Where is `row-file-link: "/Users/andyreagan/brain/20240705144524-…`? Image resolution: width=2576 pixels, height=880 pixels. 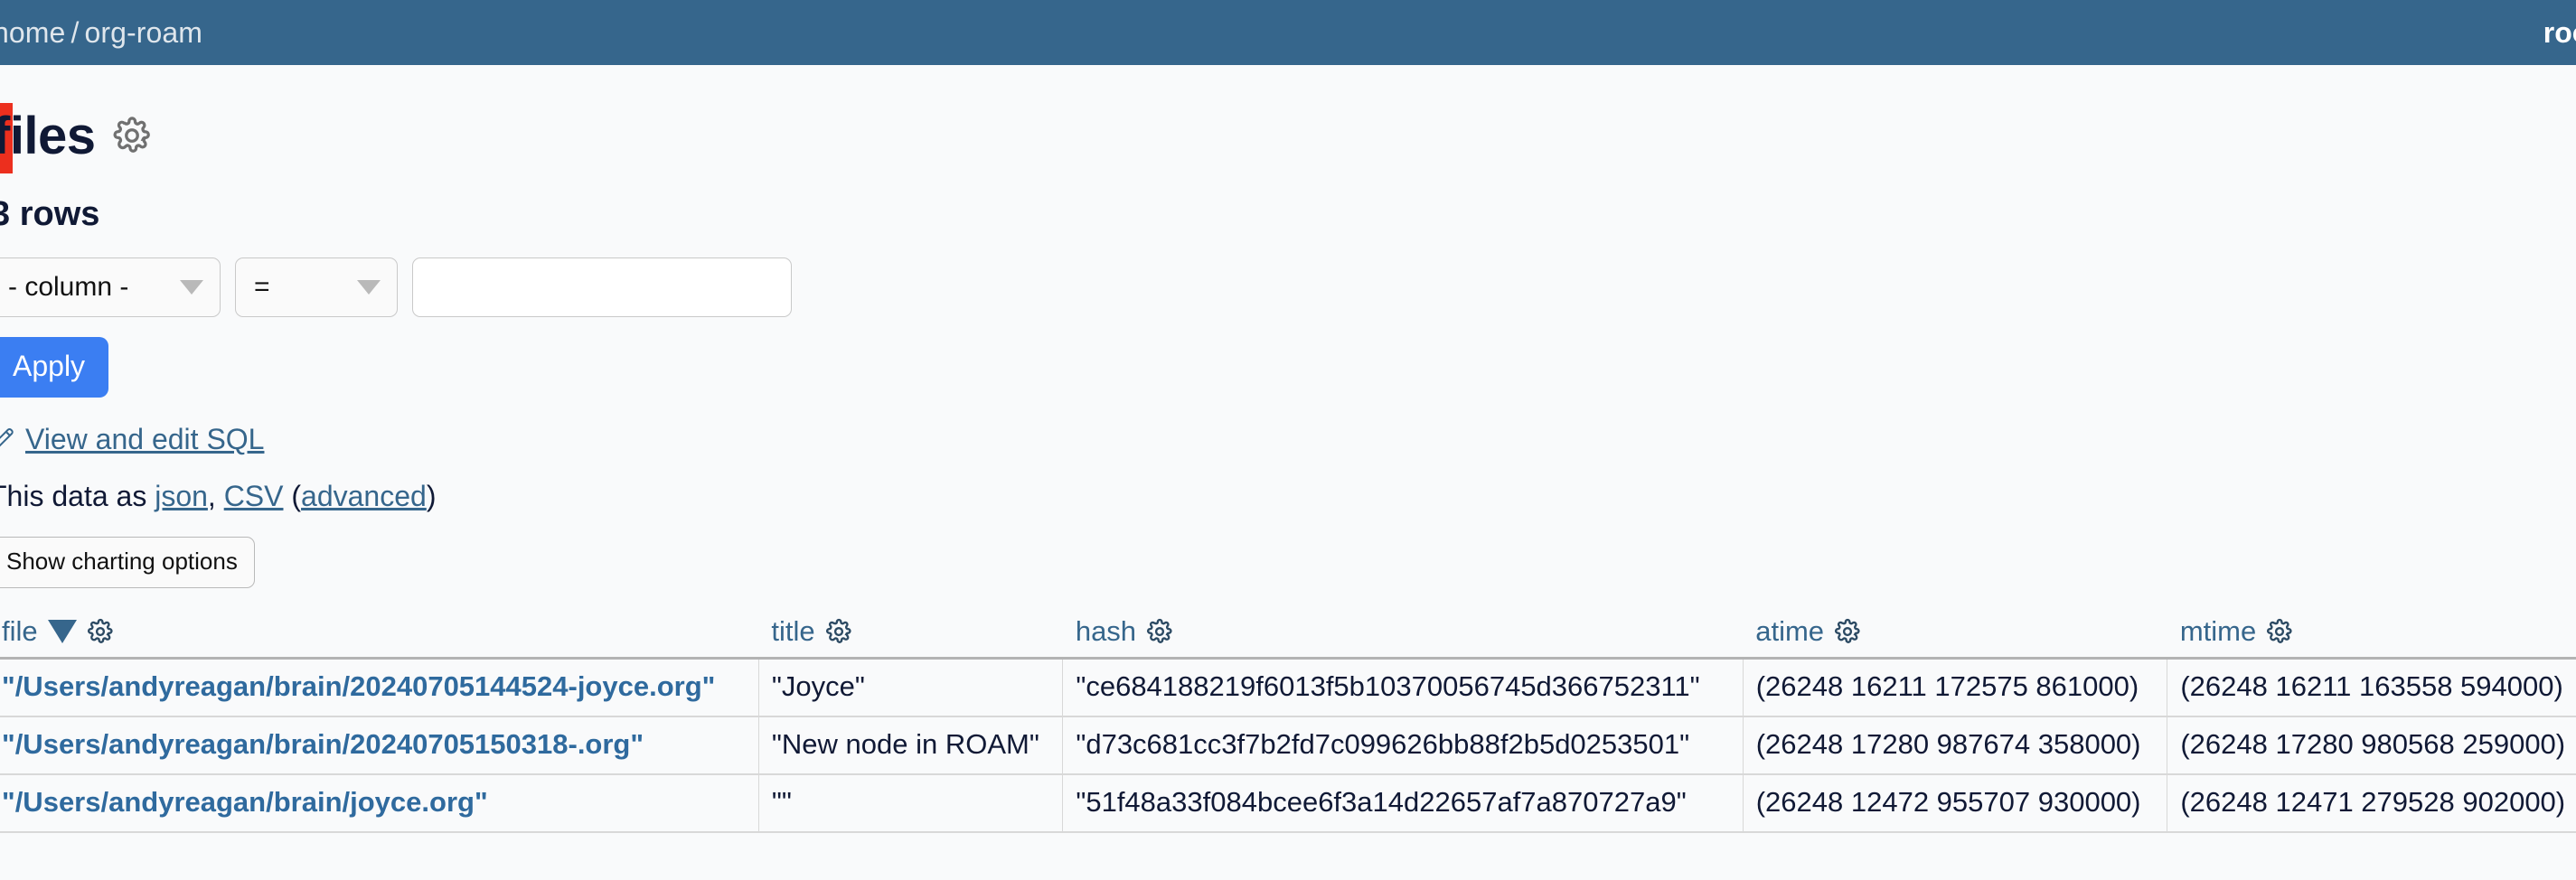 row-file-link: "/Users/andyreagan/brain/20240705144524-… is located at coordinates (359, 686).